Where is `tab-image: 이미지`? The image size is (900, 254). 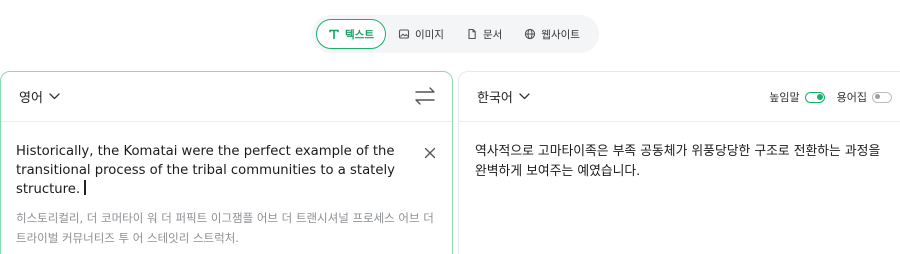
tab-image: 이미지 is located at coordinates (421, 34).